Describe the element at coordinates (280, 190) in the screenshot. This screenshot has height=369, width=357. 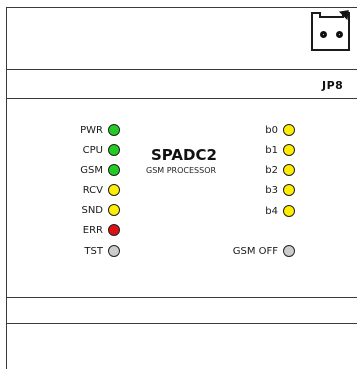
I see `led-indicator-b3: b3` at that location.